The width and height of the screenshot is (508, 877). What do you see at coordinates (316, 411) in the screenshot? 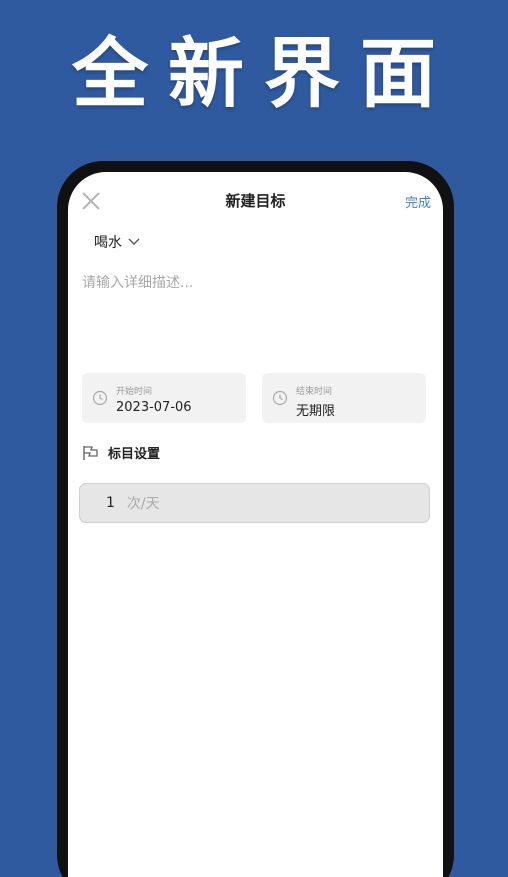
I see `end-date-value: 无期限` at bounding box center [316, 411].